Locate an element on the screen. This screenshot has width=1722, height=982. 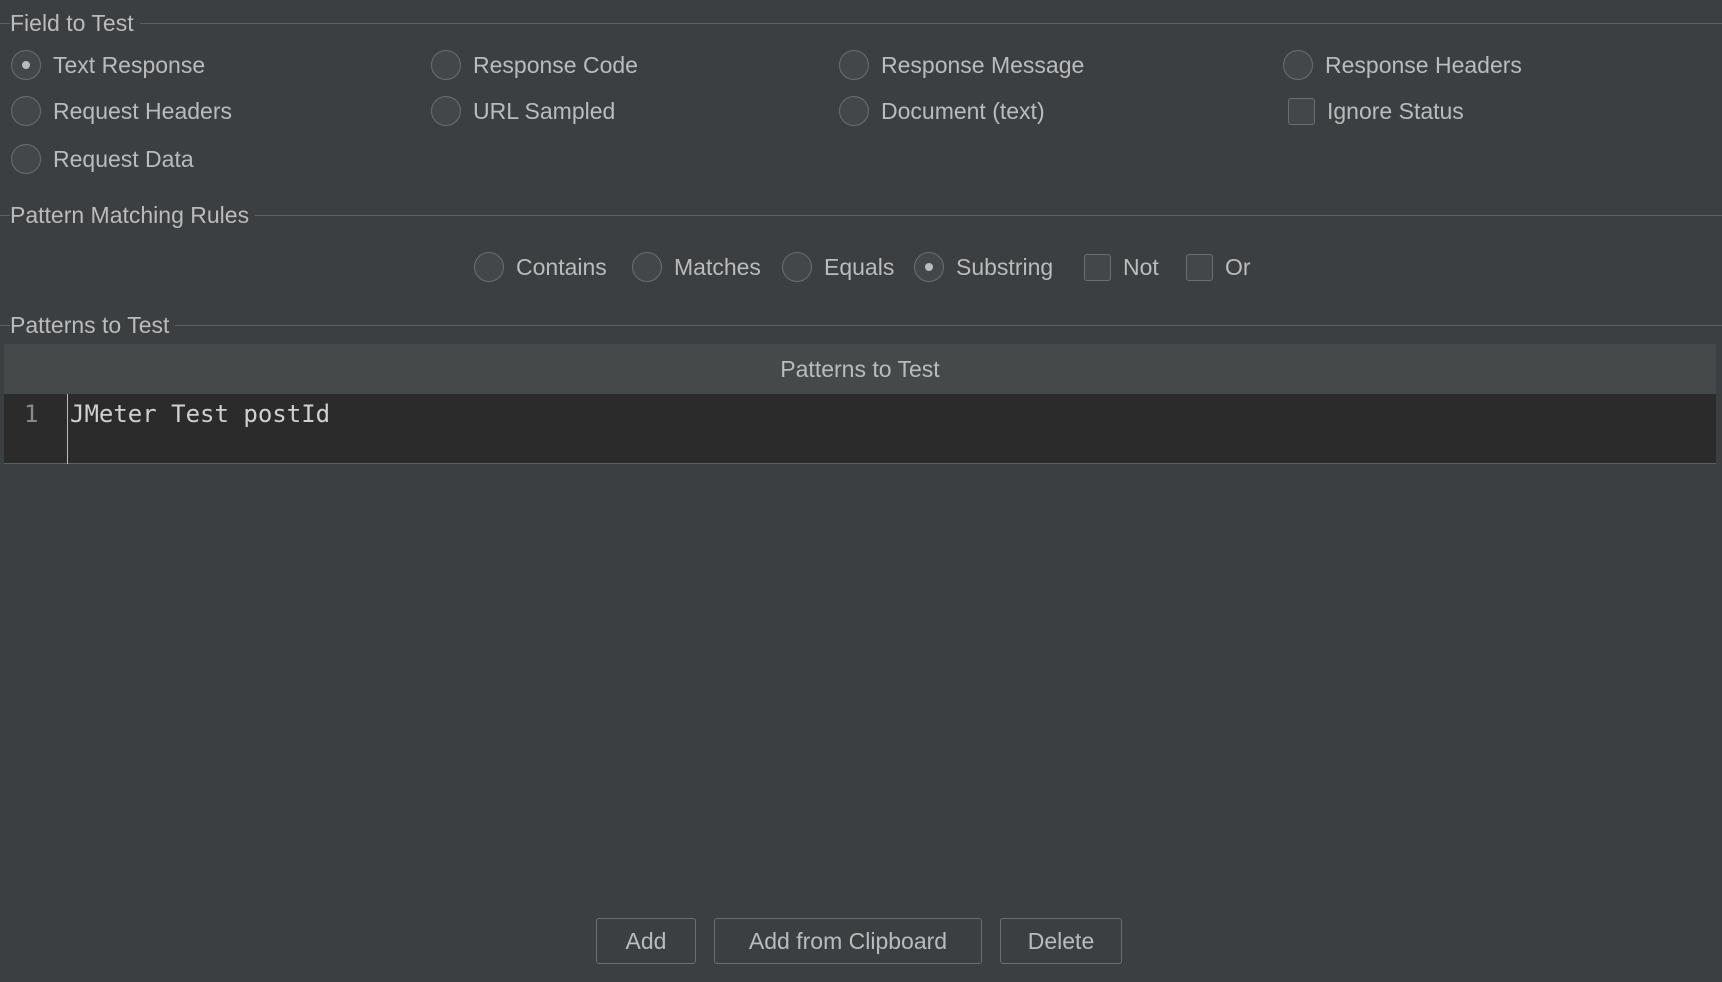
radio-document-text: Document (text) is located at coordinates (942, 111).